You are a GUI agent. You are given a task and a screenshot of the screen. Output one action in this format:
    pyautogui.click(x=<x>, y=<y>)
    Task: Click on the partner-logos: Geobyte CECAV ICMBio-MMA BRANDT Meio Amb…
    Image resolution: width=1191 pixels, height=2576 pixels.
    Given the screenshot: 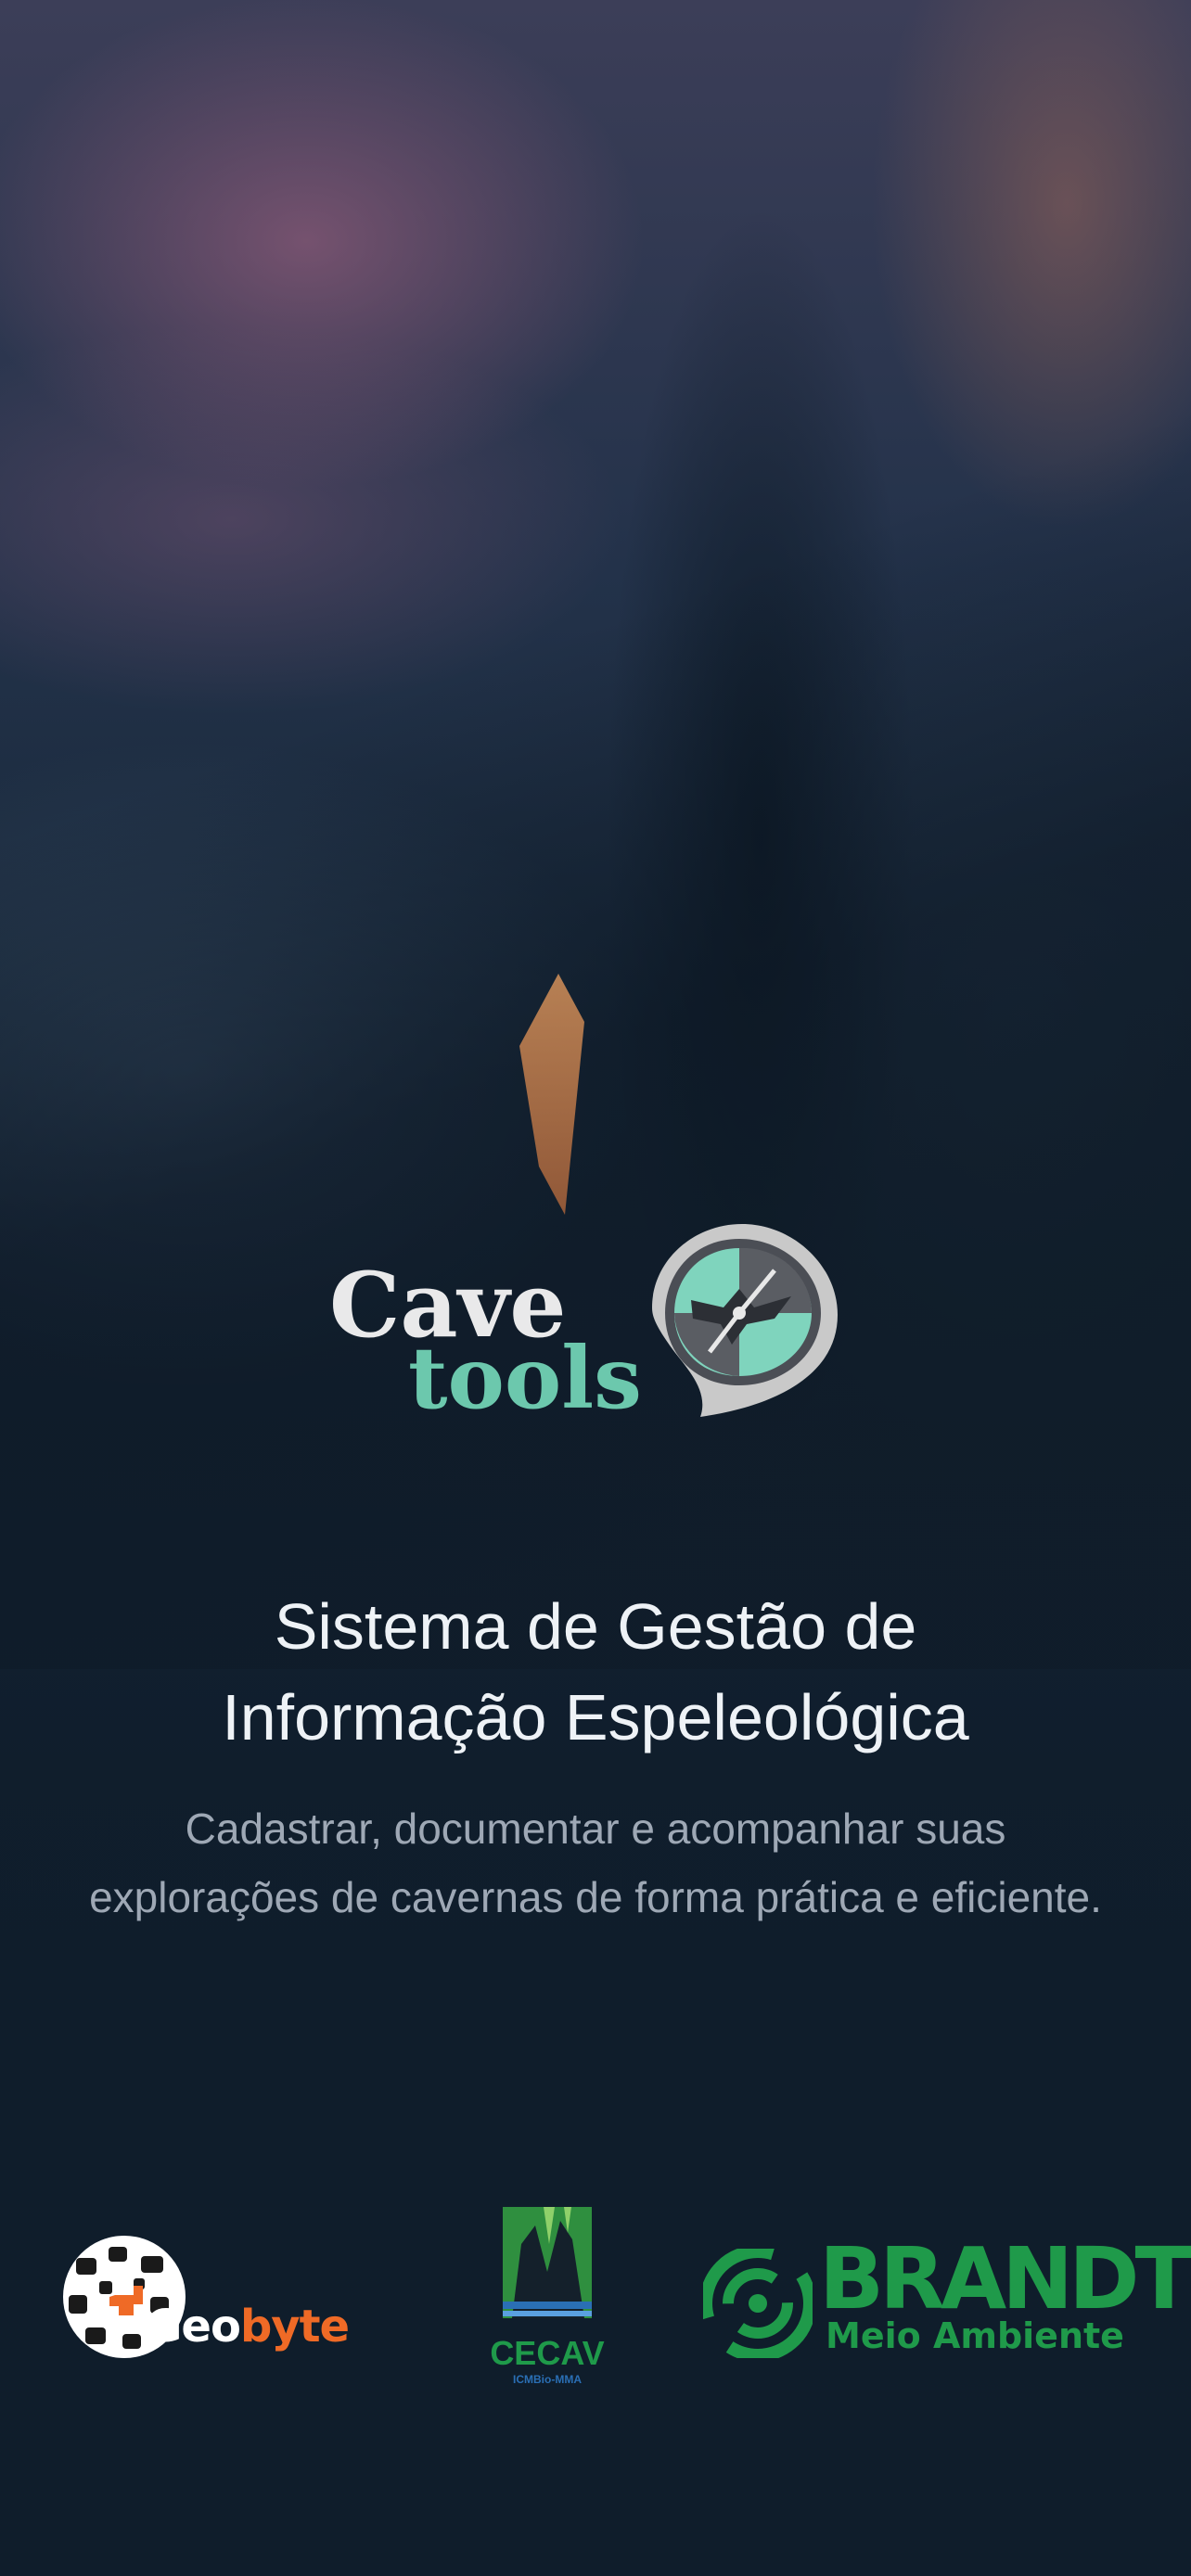 What is the action you would take?
    pyautogui.click(x=595, y=2313)
    